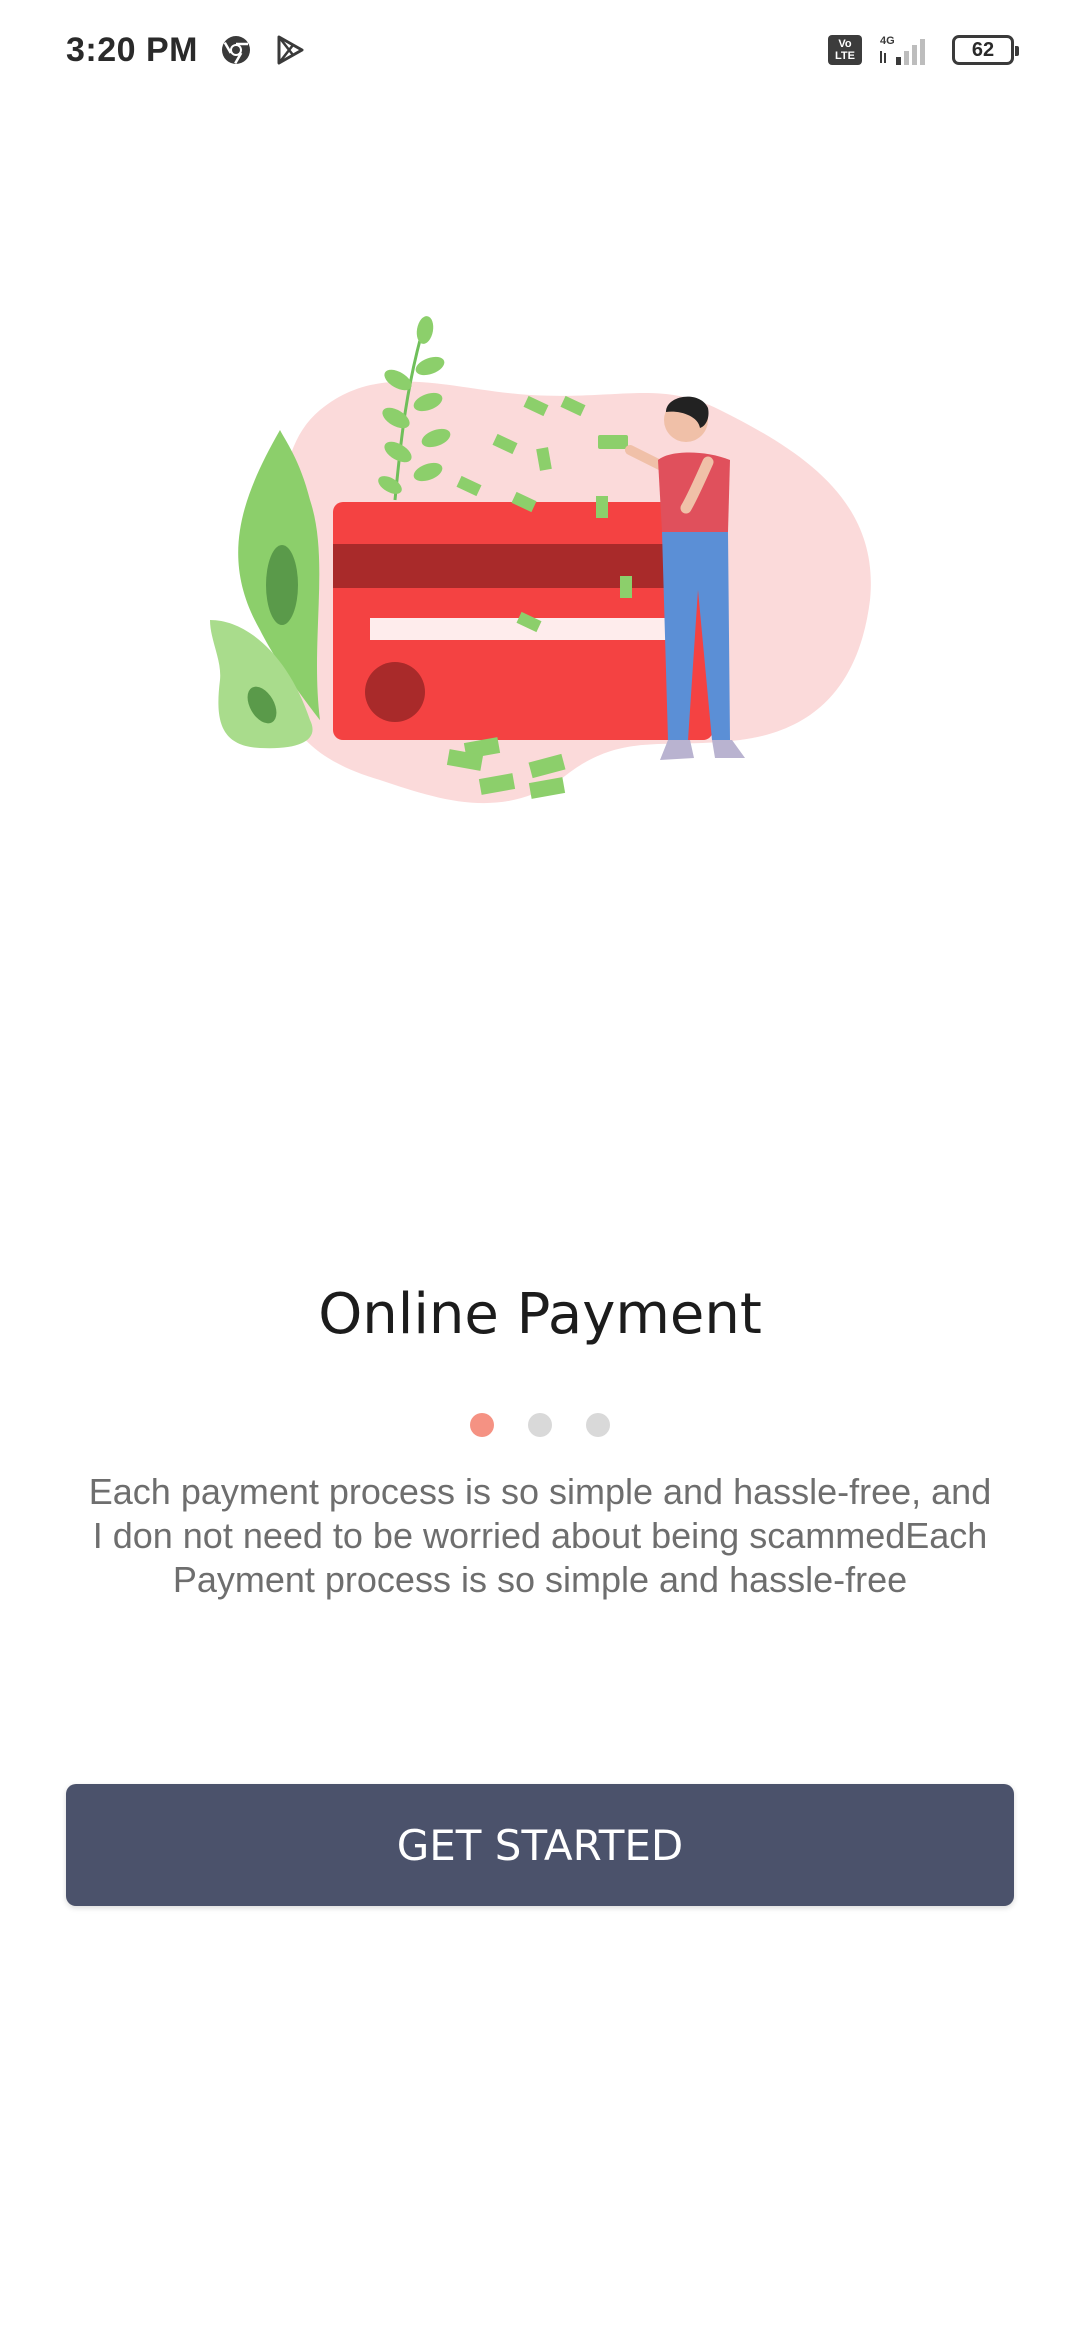 The height and width of the screenshot is (2340, 1080). What do you see at coordinates (236, 50) in the screenshot?
I see `chrome-icon` at bounding box center [236, 50].